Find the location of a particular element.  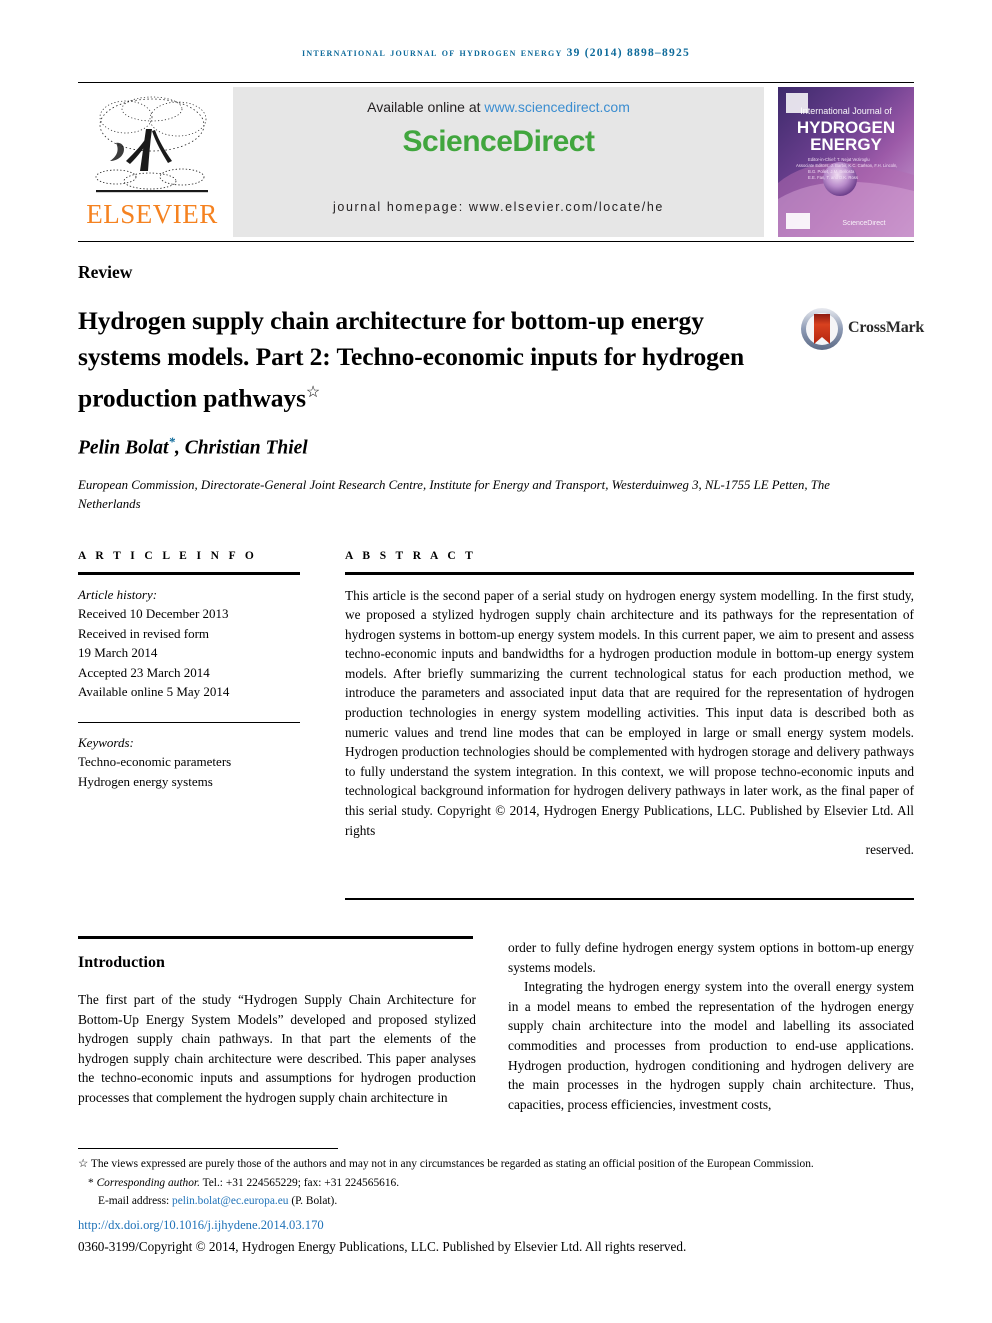

history-item: Accepted 23 March 2014 is located at coordinates (144, 672).